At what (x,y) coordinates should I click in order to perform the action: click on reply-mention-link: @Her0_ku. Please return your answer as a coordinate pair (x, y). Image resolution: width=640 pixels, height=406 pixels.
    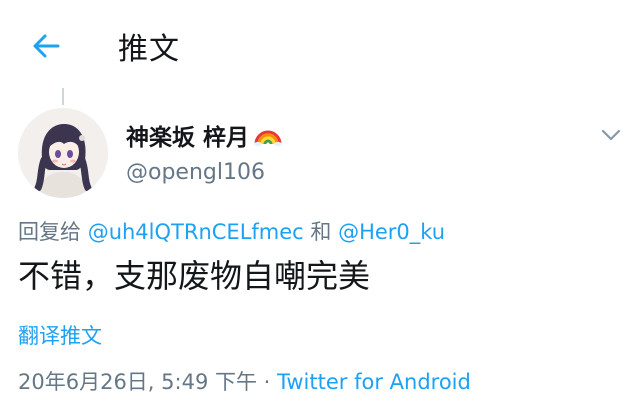
    Looking at the image, I should click on (391, 232).